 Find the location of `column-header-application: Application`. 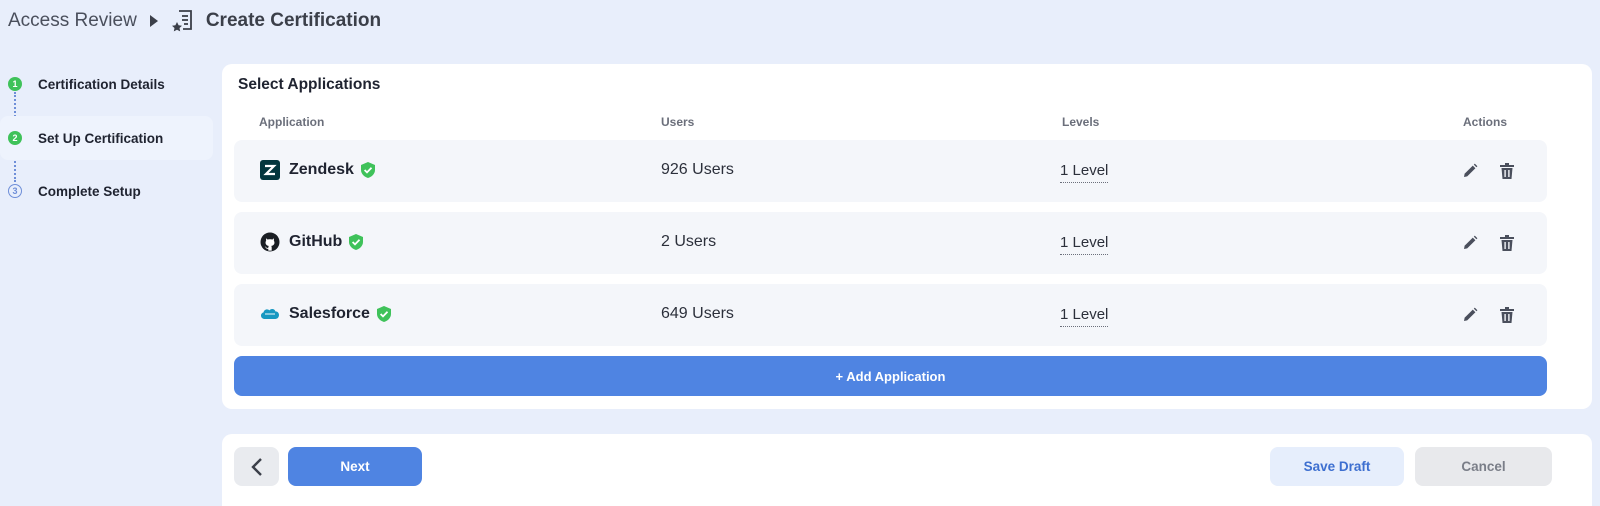

column-header-application: Application is located at coordinates (292, 122).